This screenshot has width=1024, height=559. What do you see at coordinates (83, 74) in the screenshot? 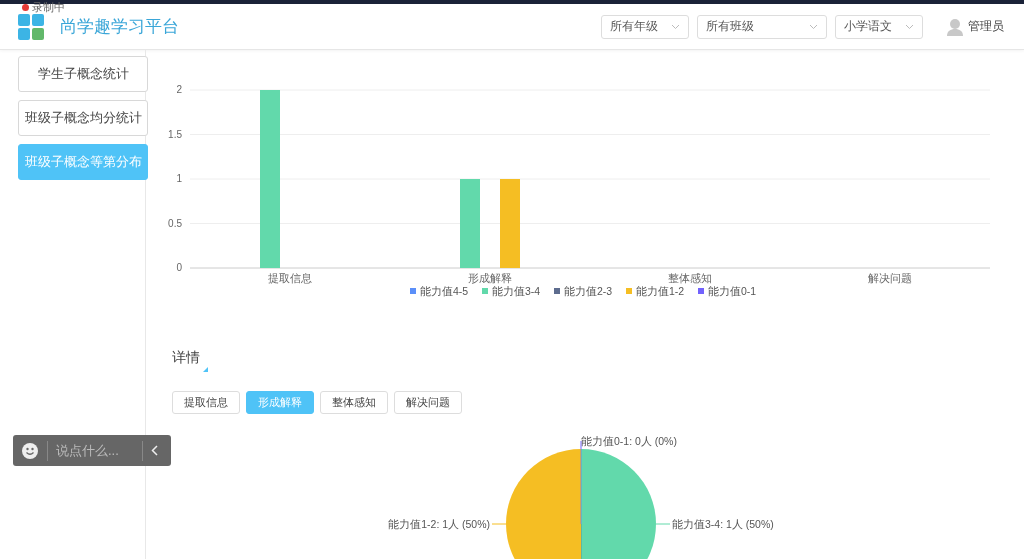
I see `sidebar-item: 学生子概念统计` at bounding box center [83, 74].